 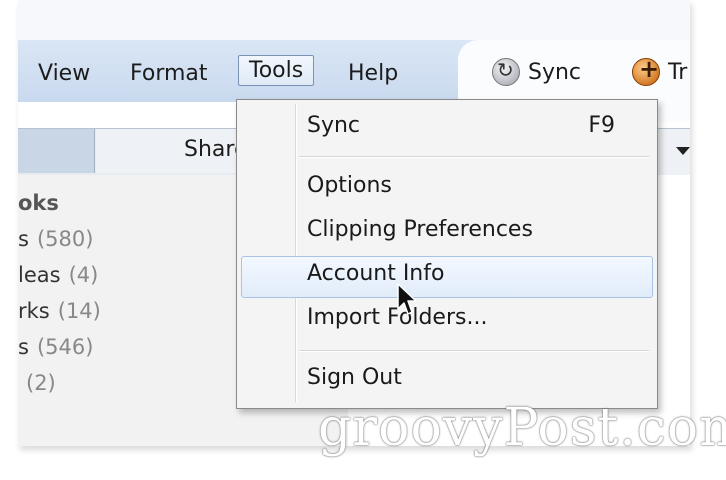 What do you see at coordinates (354, 377) in the screenshot?
I see `menu-item-label: Sign Out` at bounding box center [354, 377].